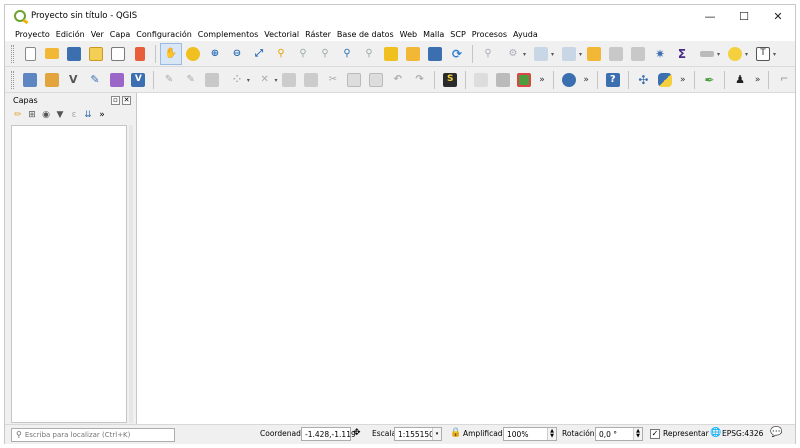  What do you see at coordinates (613, 80) in the screenshot?
I see `help-contents-button: ?` at bounding box center [613, 80].